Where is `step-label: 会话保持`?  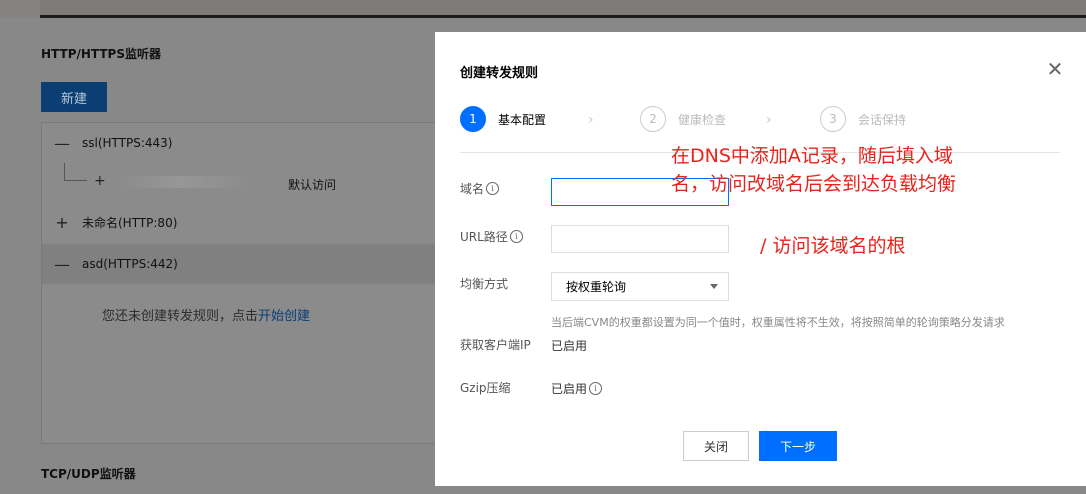 step-label: 会话保持 is located at coordinates (882, 119).